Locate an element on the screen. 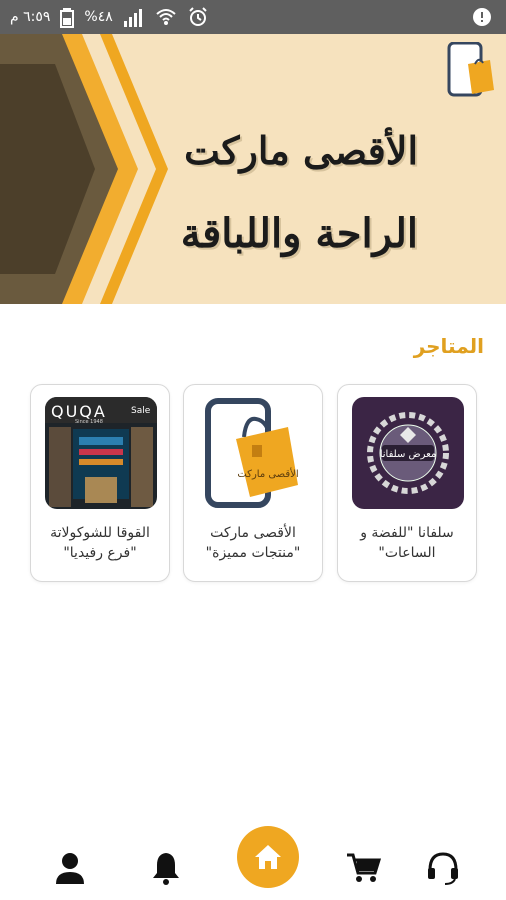 Image resolution: width=506 pixels, height=900 pixels. support-tab is located at coordinates (443, 868).